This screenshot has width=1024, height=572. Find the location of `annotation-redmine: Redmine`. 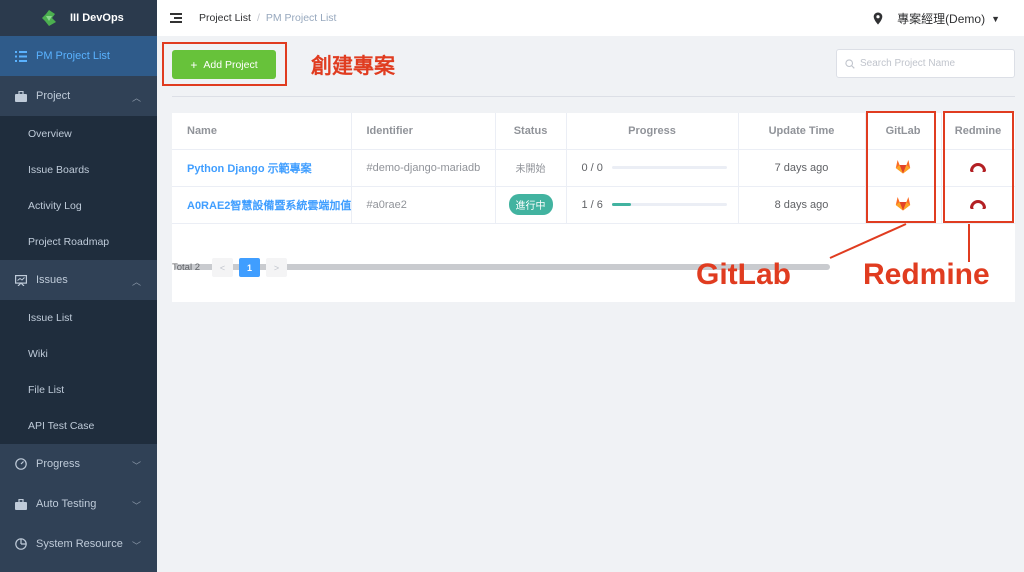

annotation-redmine: Redmine is located at coordinates (926, 274).